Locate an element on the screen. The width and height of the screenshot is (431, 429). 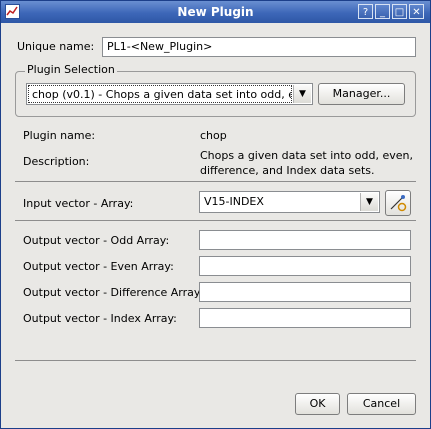
output-odd-label: Output vector - Odd Array: is located at coordinates (96, 240).